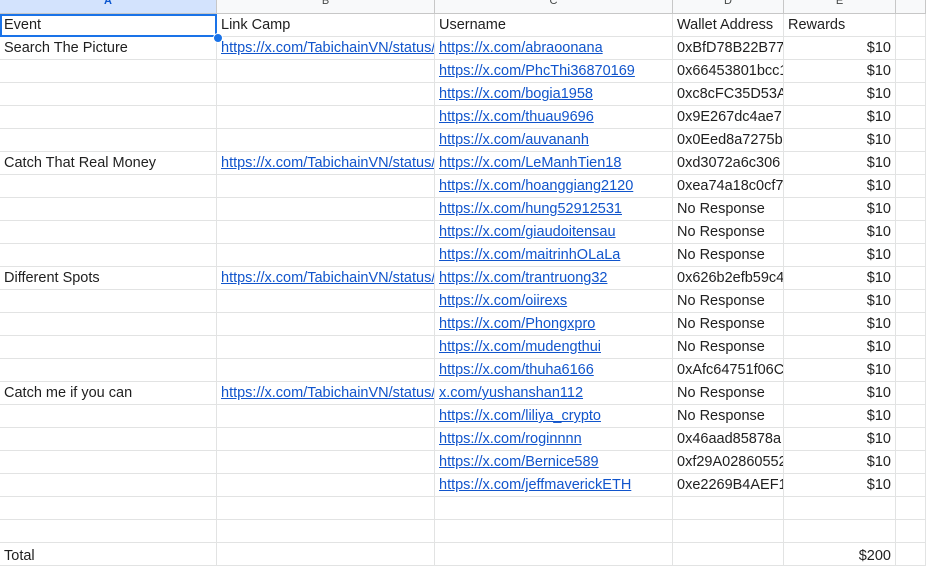 The height and width of the screenshot is (566, 926). Describe the element at coordinates (326, 25) in the screenshot. I see `cell-link-camp-header: Link Camp` at that location.